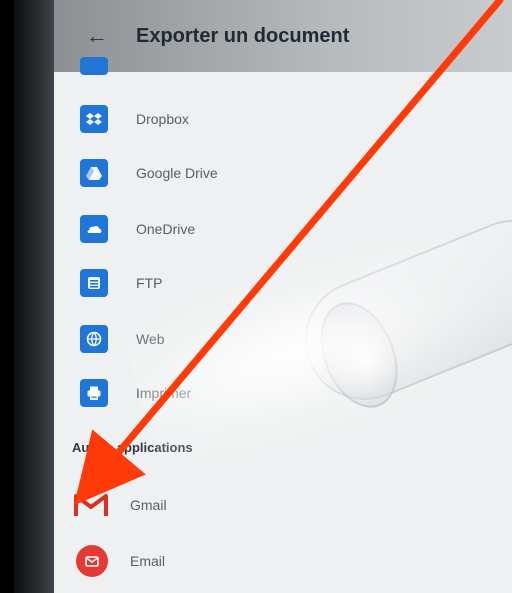 Image resolution: width=512 pixels, height=593 pixels. I want to click on list-item-web: Web, so click(283, 339).